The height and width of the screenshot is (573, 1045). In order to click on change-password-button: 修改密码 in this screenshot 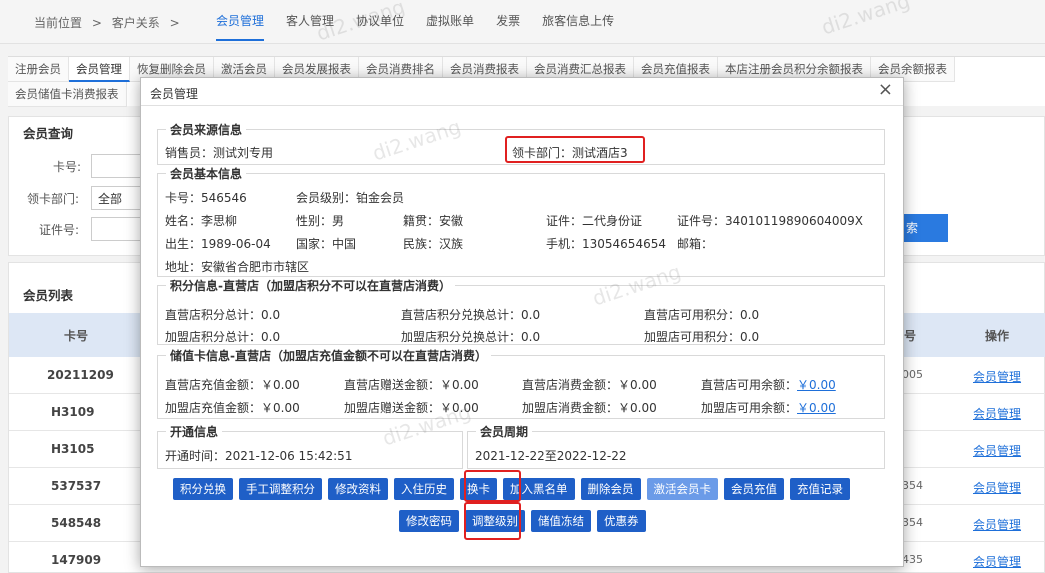, I will do `click(429, 521)`.